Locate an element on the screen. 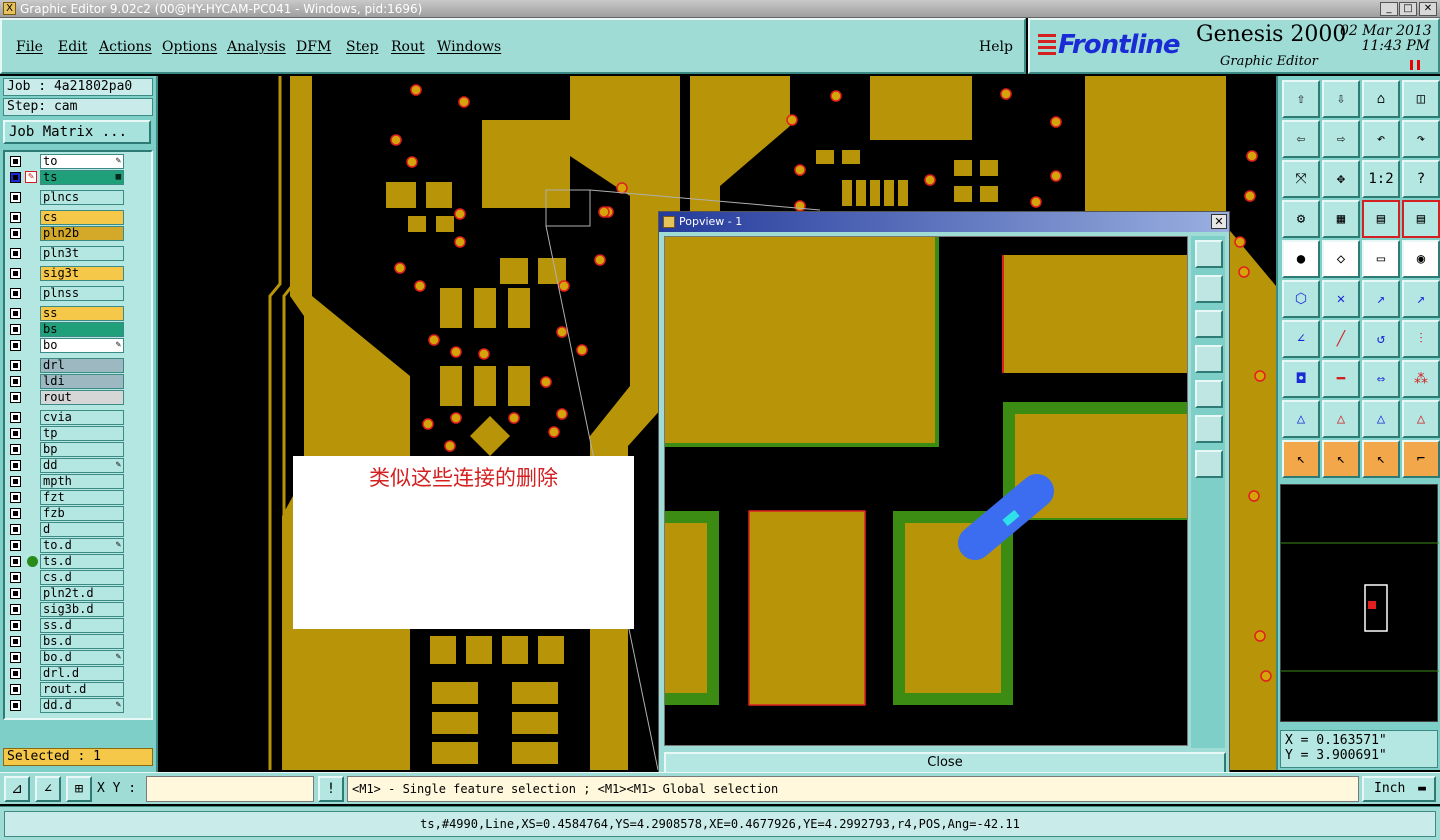  tri-c-icon: △ is located at coordinates (1381, 419).